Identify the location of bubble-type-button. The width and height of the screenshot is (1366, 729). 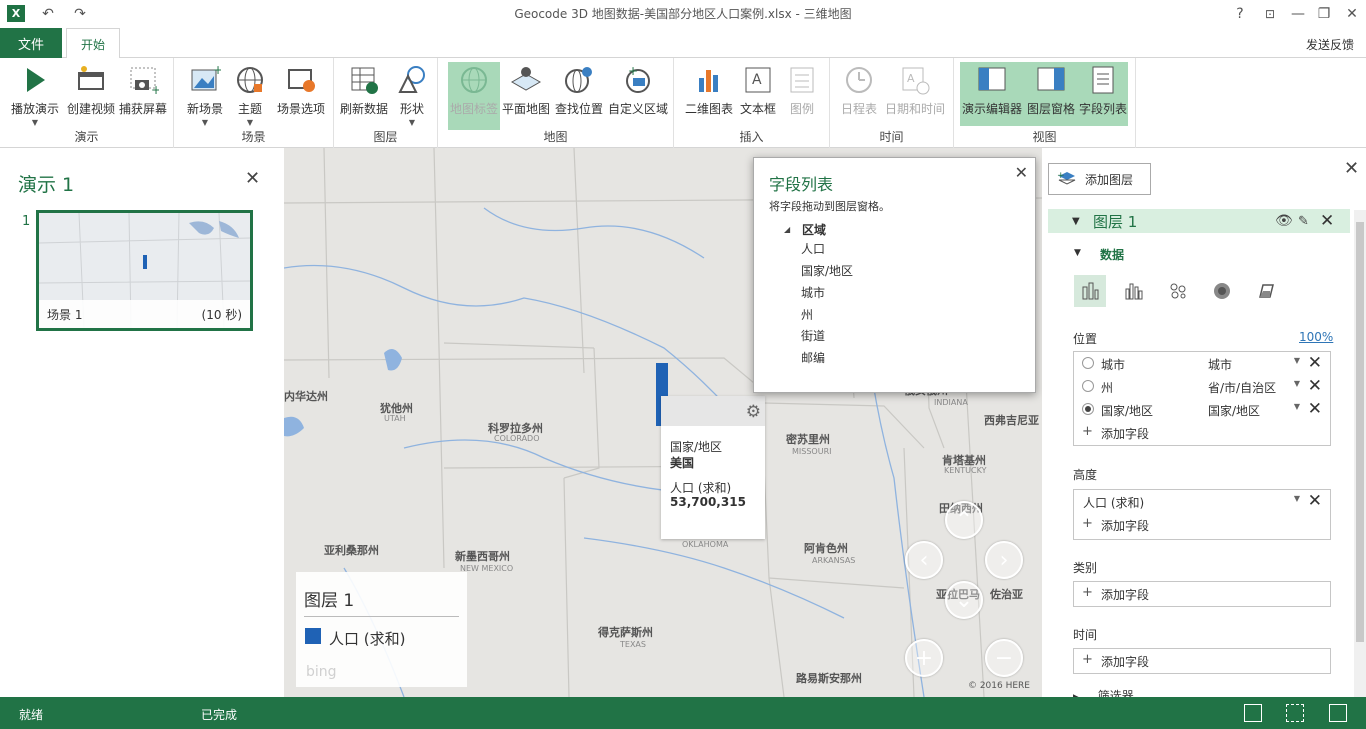
(1178, 291).